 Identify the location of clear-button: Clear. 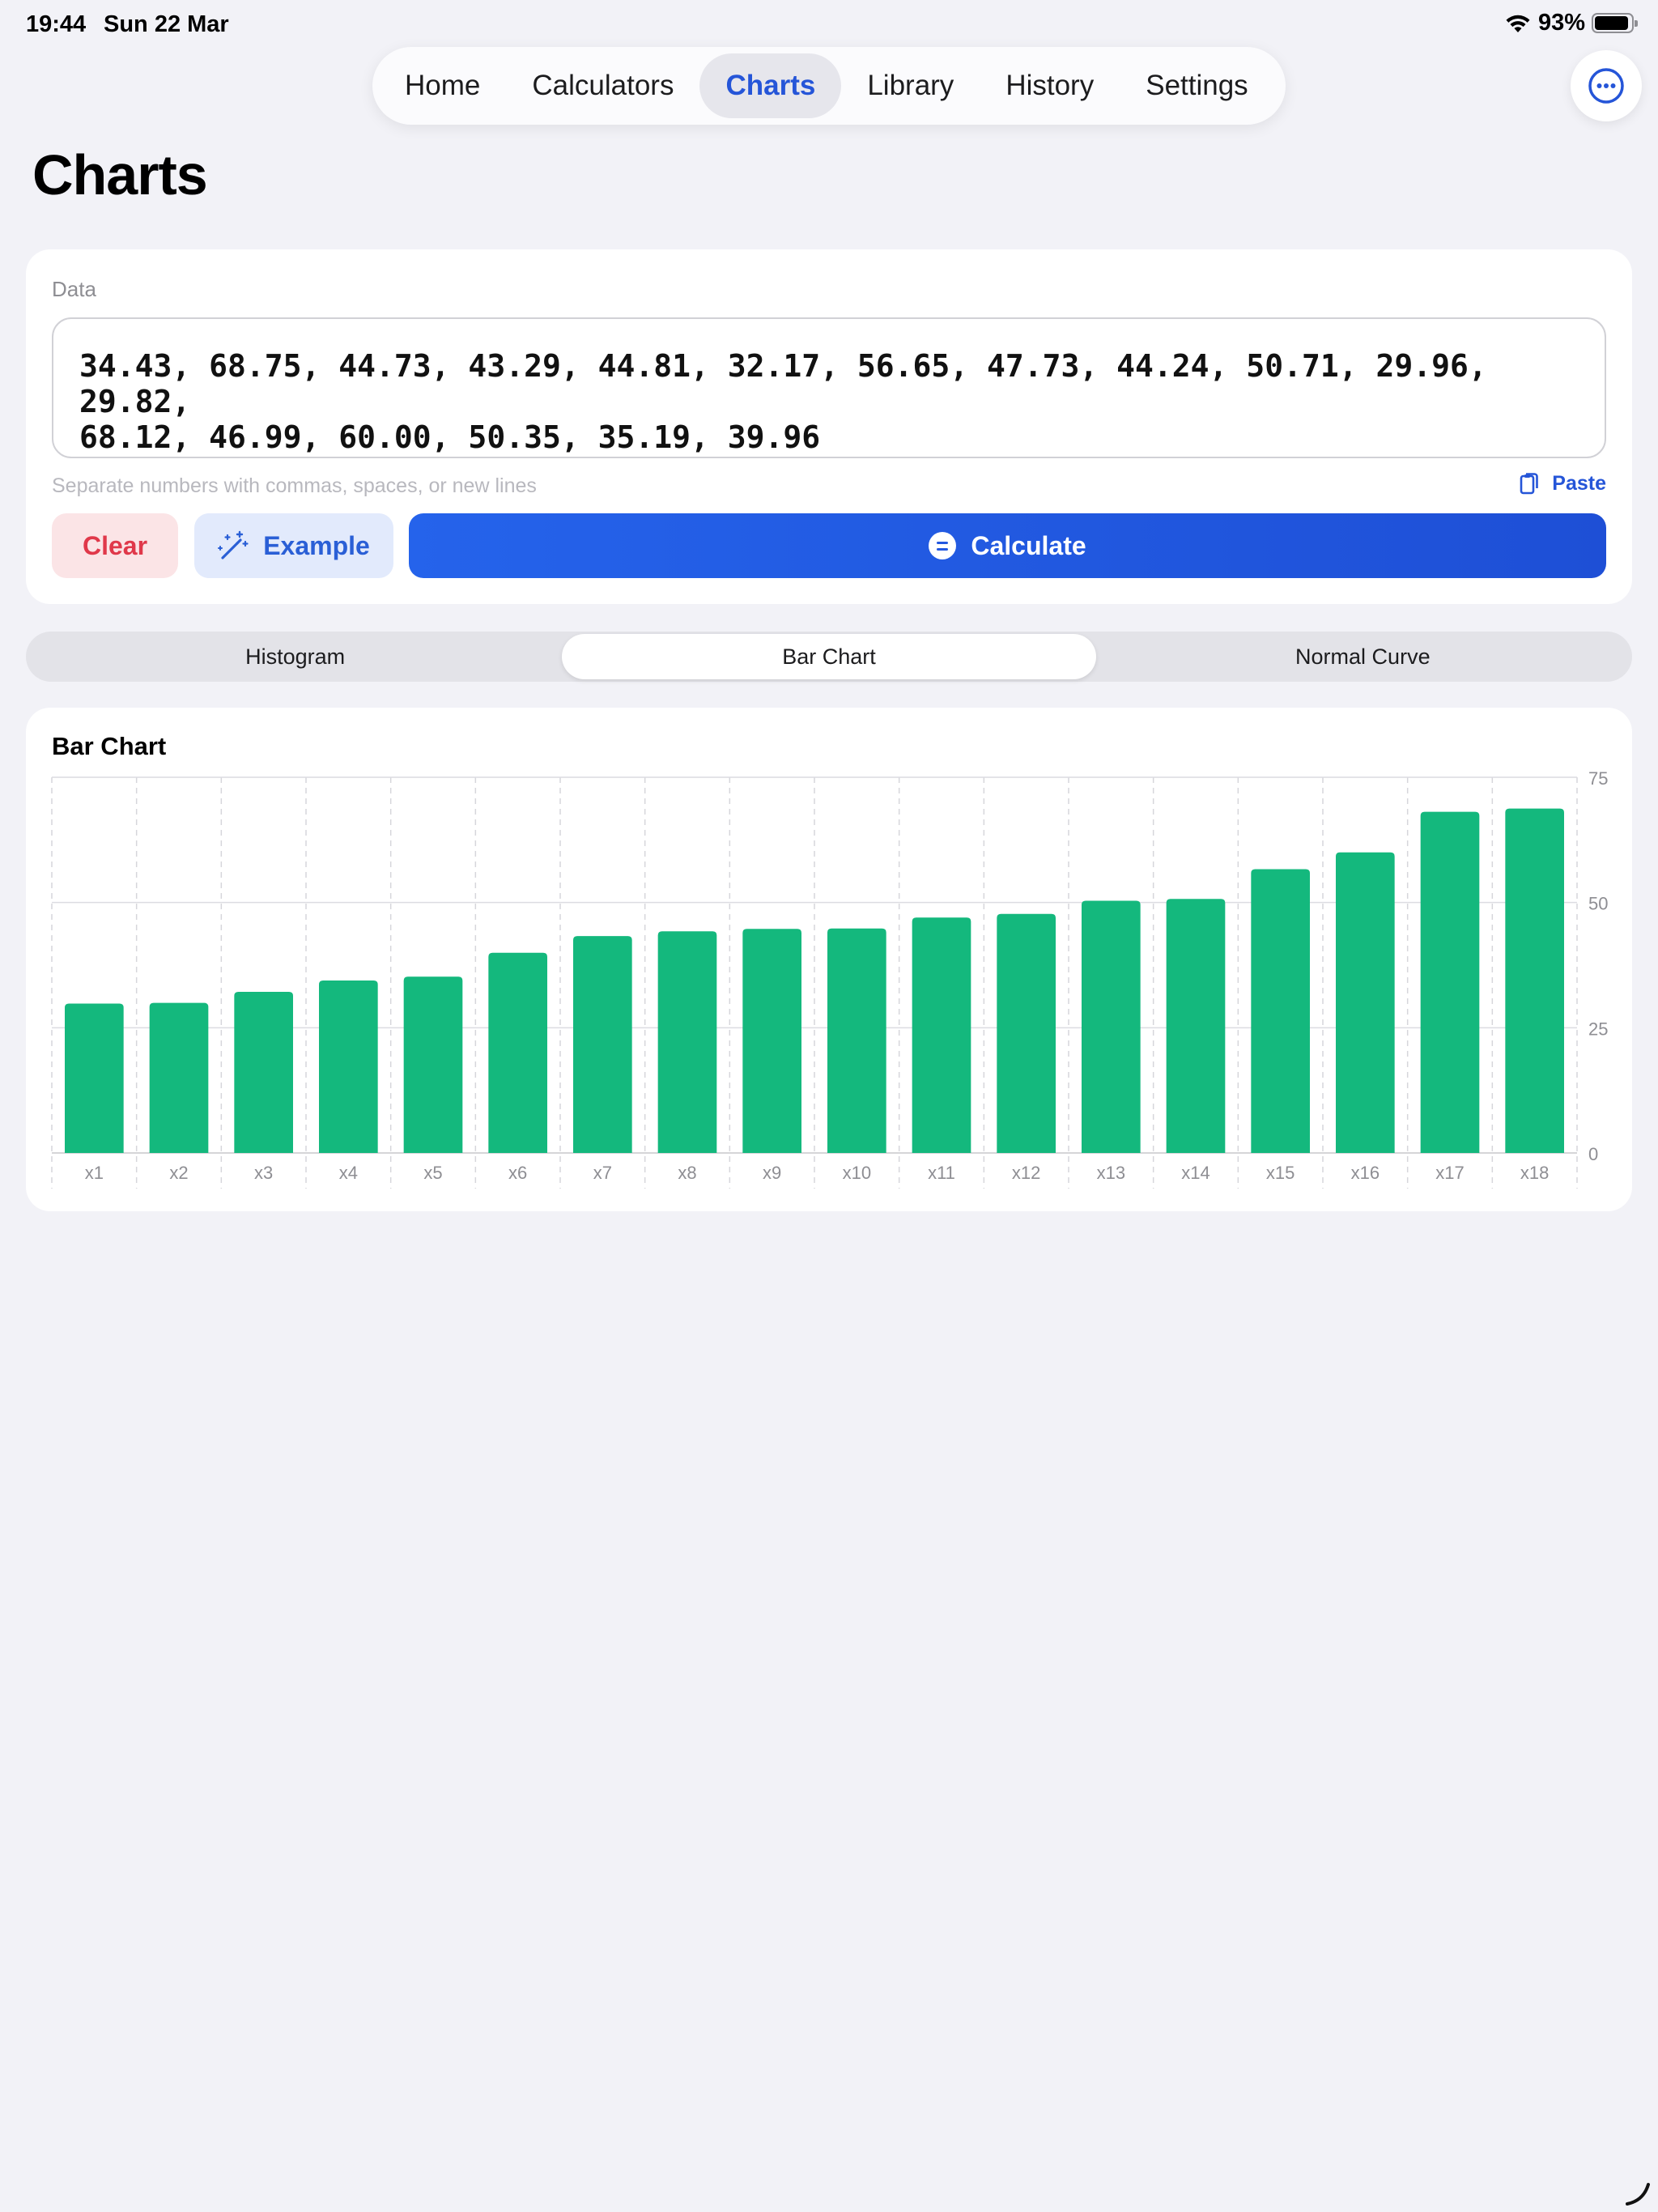
(115, 545).